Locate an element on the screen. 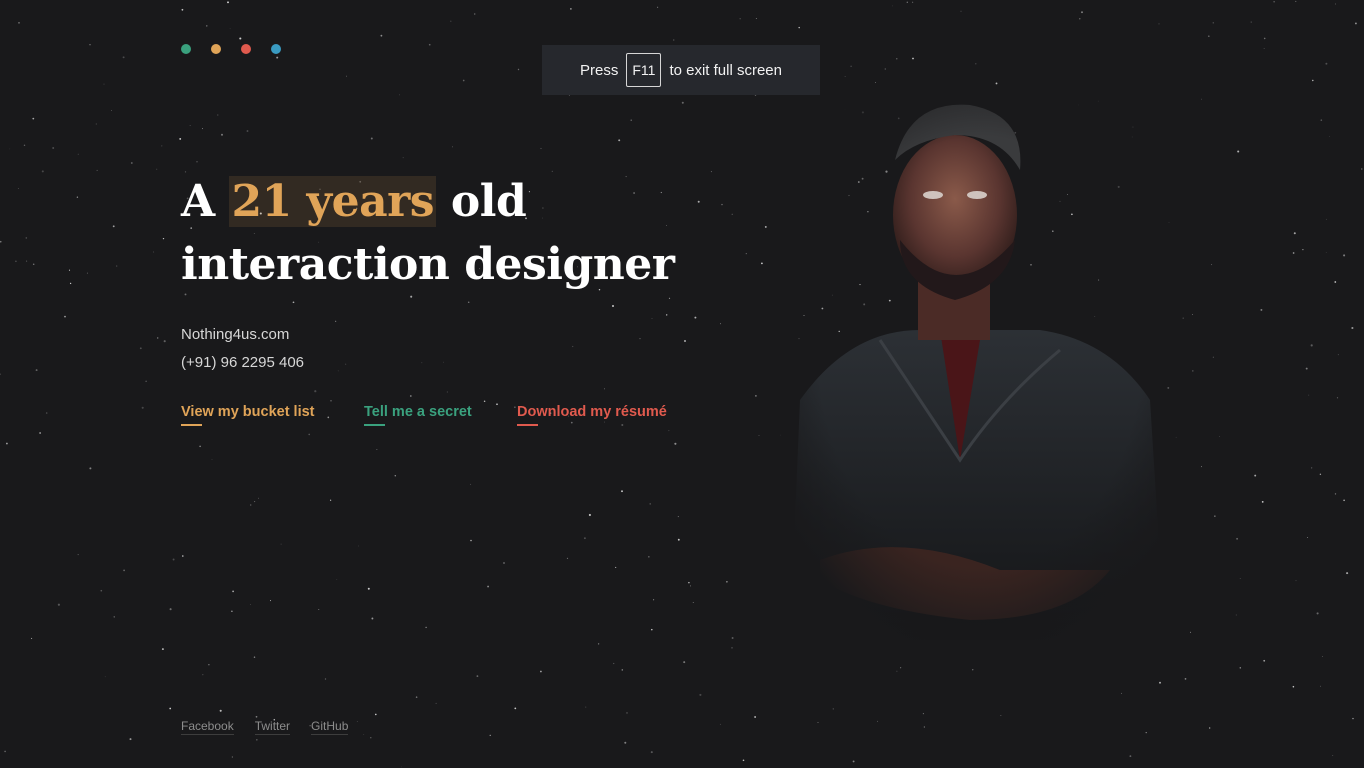 The height and width of the screenshot is (768, 1364). twitter-link: Twitter is located at coordinates (272, 727).